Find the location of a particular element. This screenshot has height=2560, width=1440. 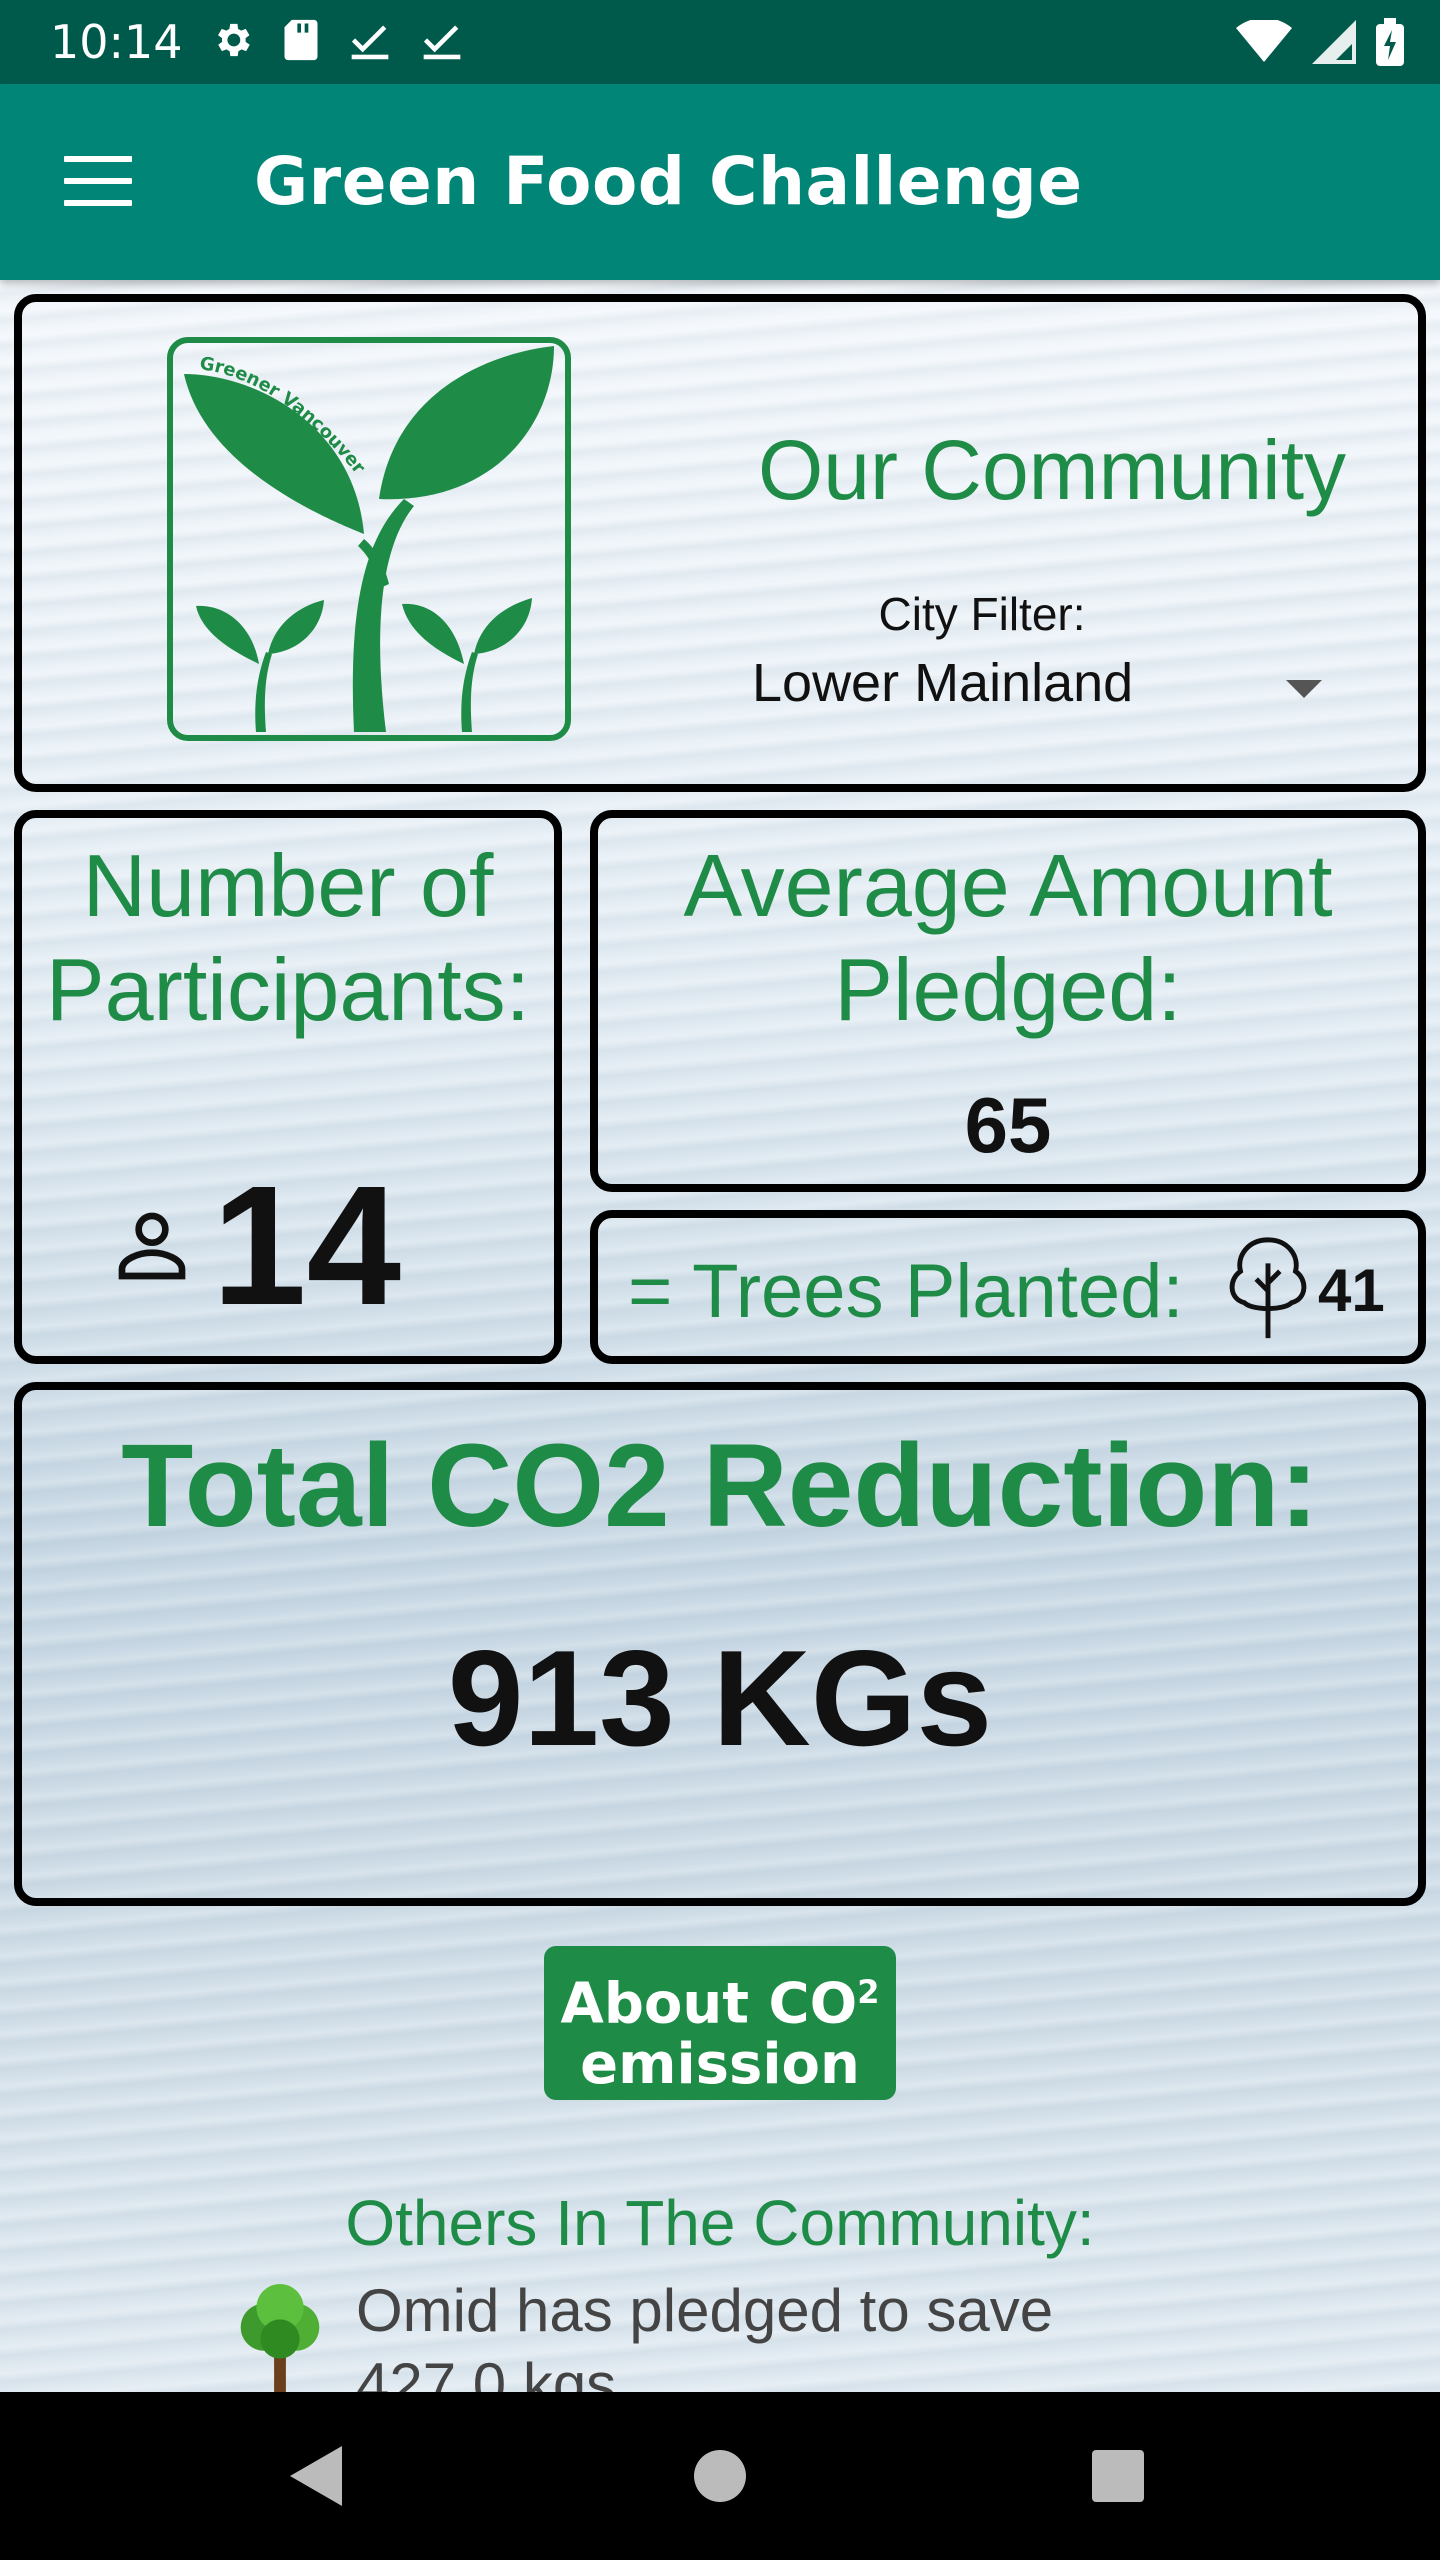

list-item: Omid has pledged to save 427.0 kgs is located at coordinates (732, 2333).